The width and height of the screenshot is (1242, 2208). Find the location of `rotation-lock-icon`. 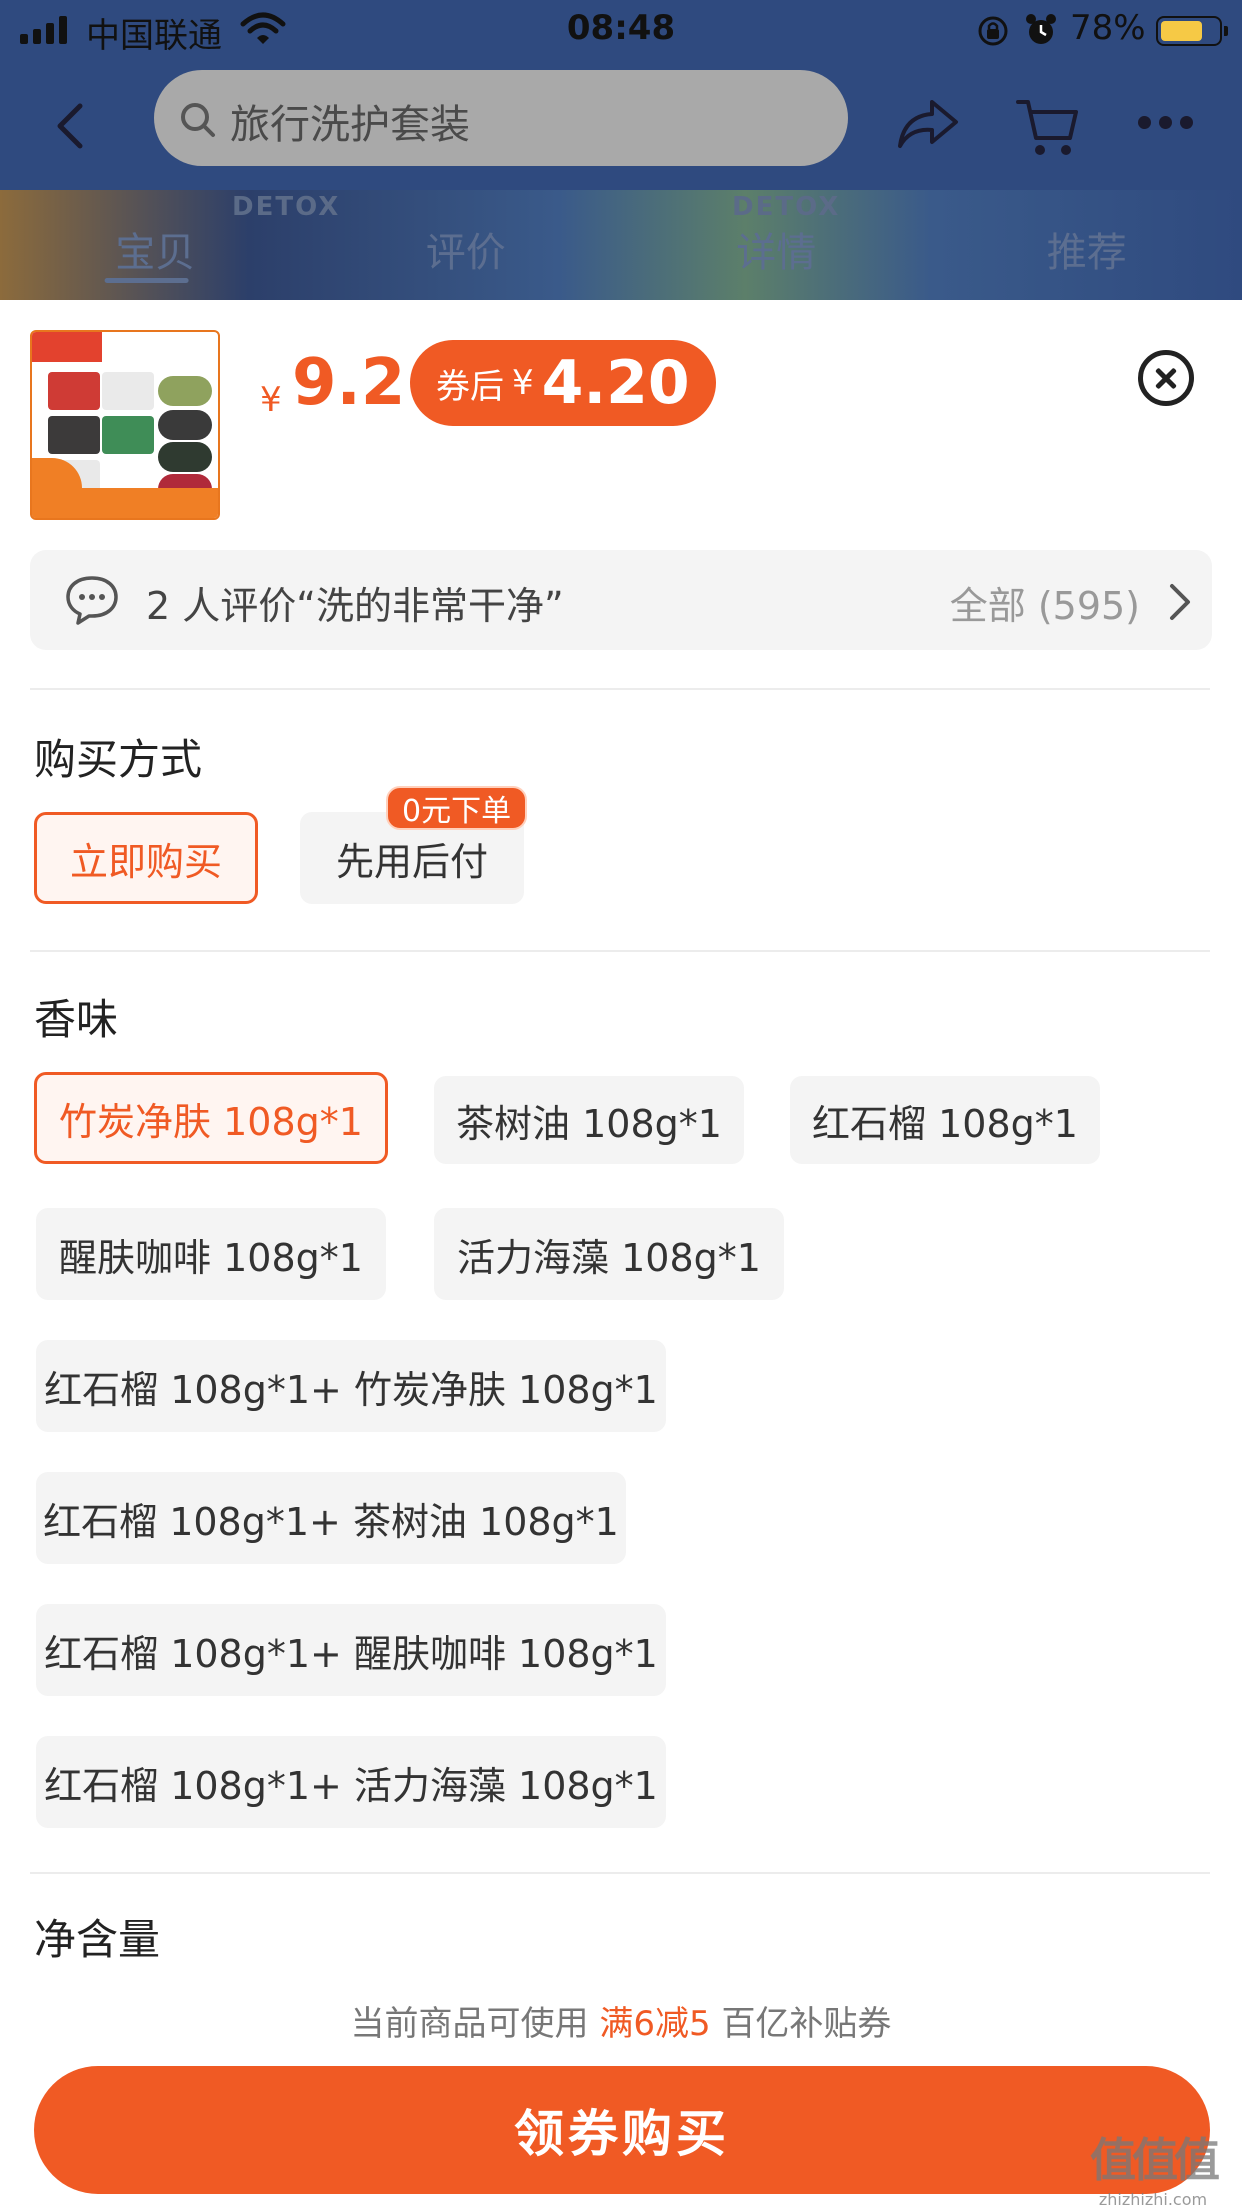

rotation-lock-icon is located at coordinates (993, 33).